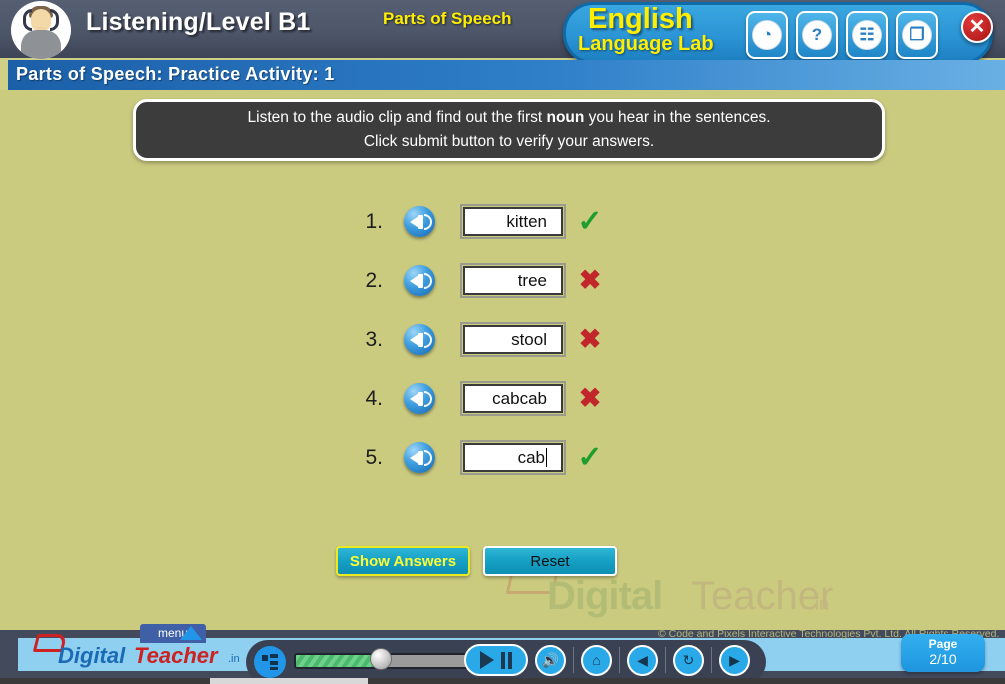 This screenshot has height=684, width=1005. What do you see at coordinates (374, 339) in the screenshot?
I see `question-number: 3.` at bounding box center [374, 339].